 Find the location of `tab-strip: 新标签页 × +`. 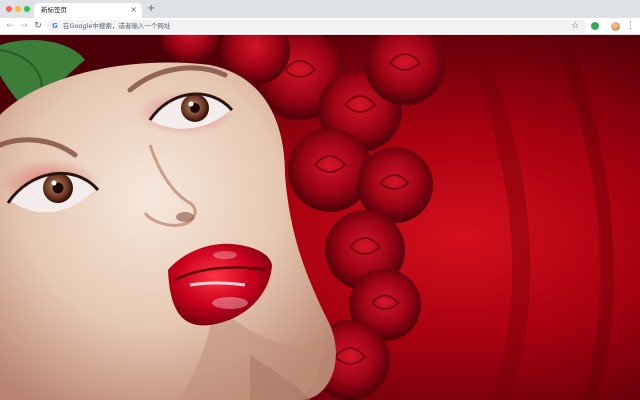

tab-strip: 新标签页 × + is located at coordinates (320, 9).